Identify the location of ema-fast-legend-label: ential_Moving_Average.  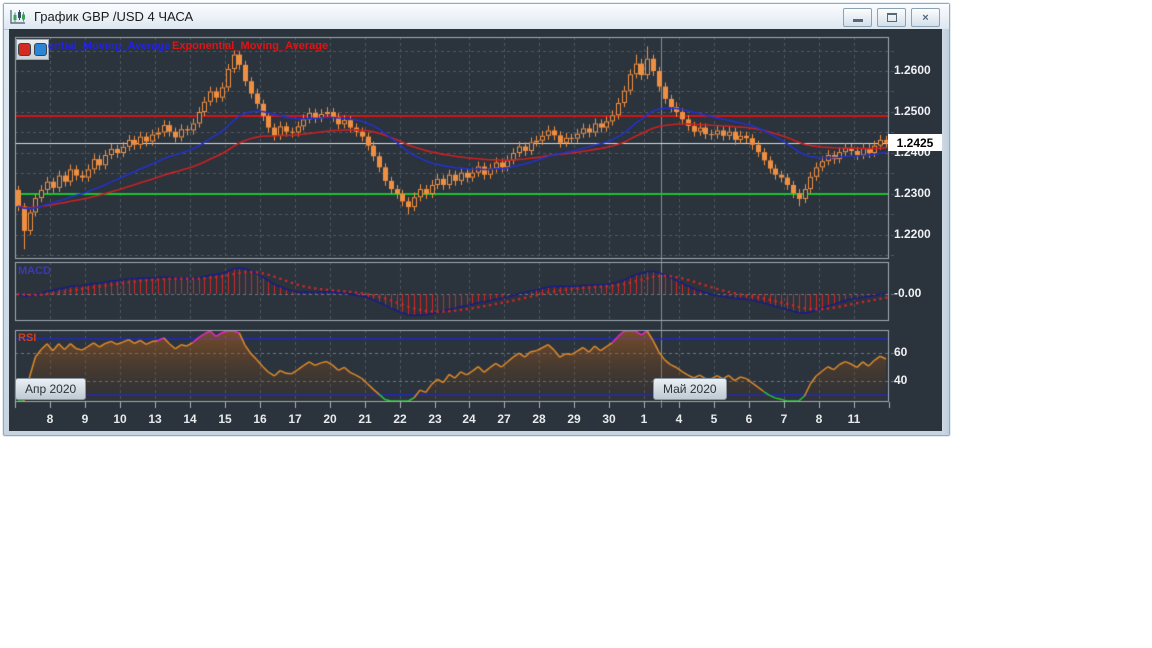
(109, 46).